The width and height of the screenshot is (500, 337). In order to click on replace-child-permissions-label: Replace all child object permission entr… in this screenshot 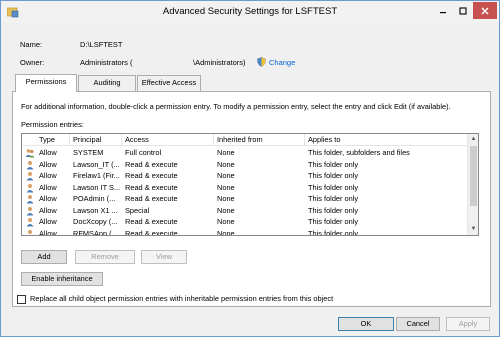, I will do `click(182, 298)`.